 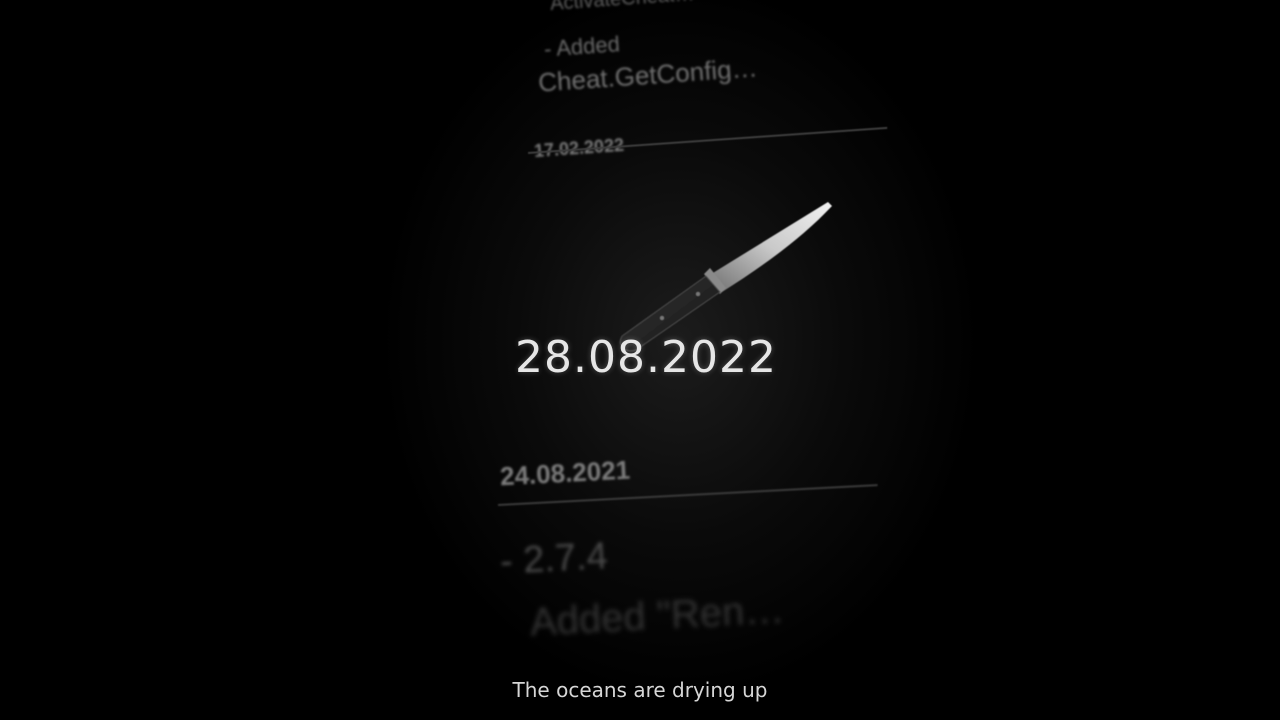 I want to click on changelog-date-2: 24.08.2021, so click(x=565, y=473).